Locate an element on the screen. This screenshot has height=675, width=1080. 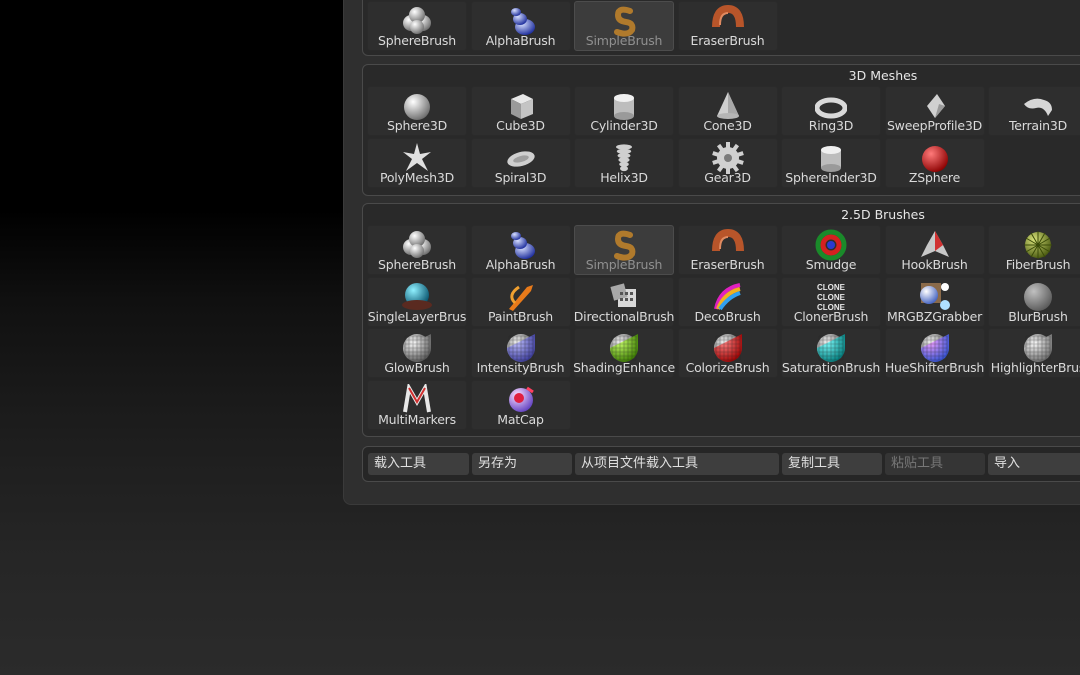
tool-label: HueShifterBrush is located at coordinates (934, 367).